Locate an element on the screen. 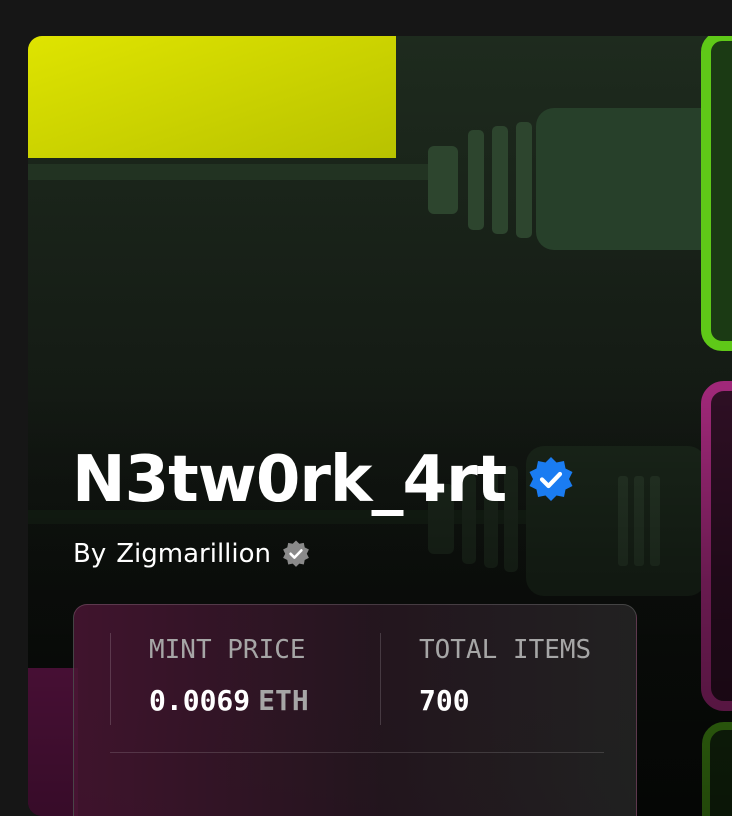  stat-value: 0.0069 is located at coordinates (200, 700).